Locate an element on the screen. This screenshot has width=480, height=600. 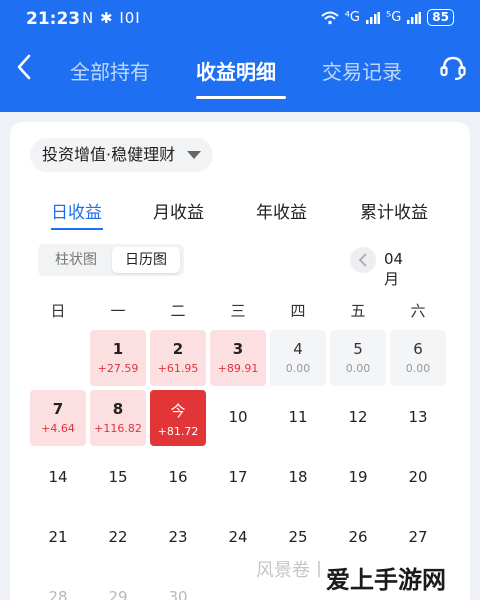
signal-icon-2: ⁵G is located at coordinates (394, 17).